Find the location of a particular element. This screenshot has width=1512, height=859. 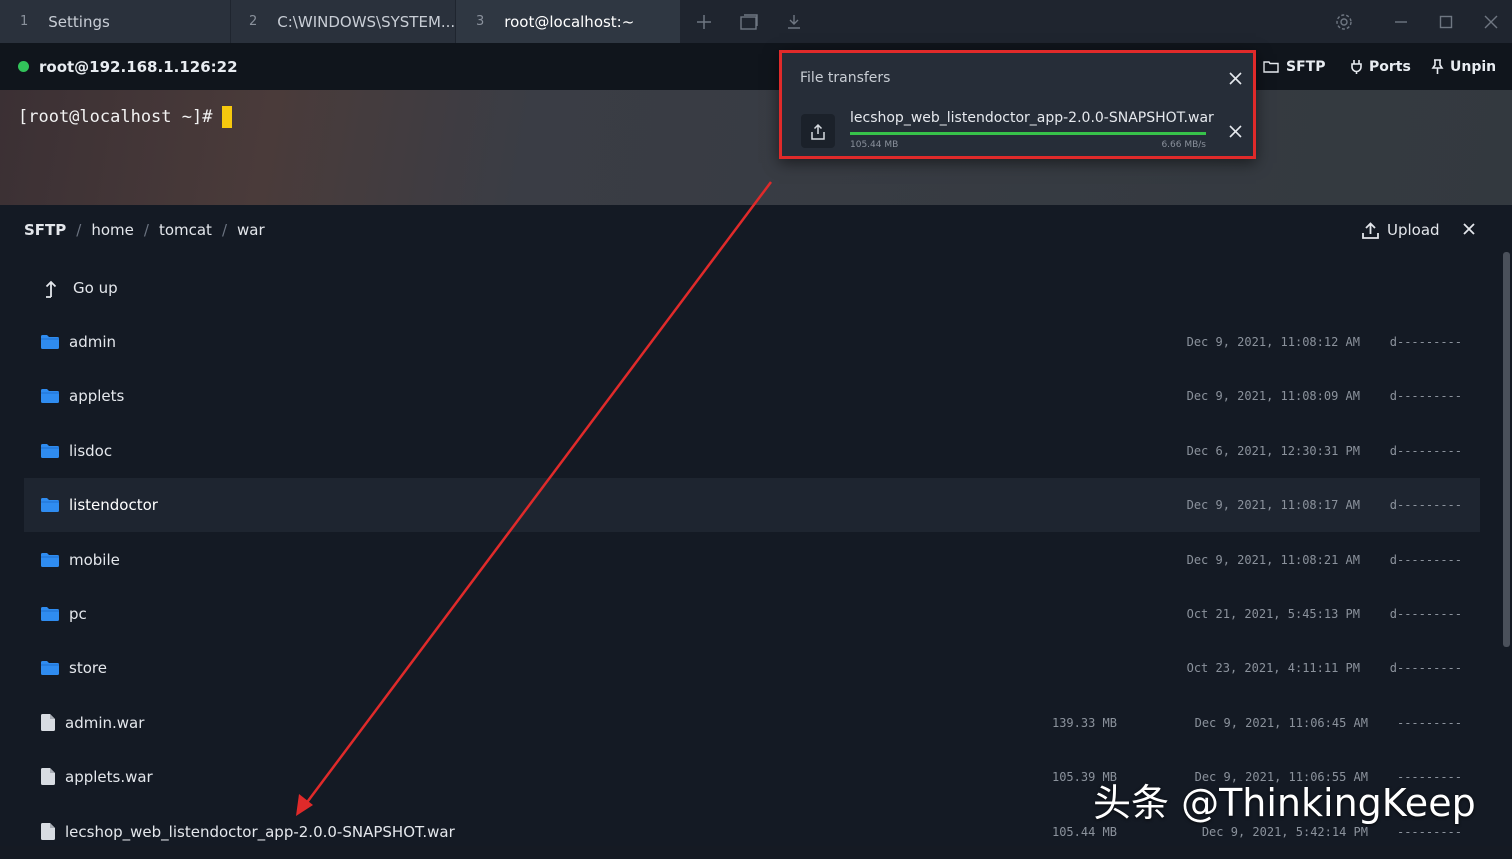

terminal-prompt: [root@localhost ~]# is located at coordinates (125, 117).